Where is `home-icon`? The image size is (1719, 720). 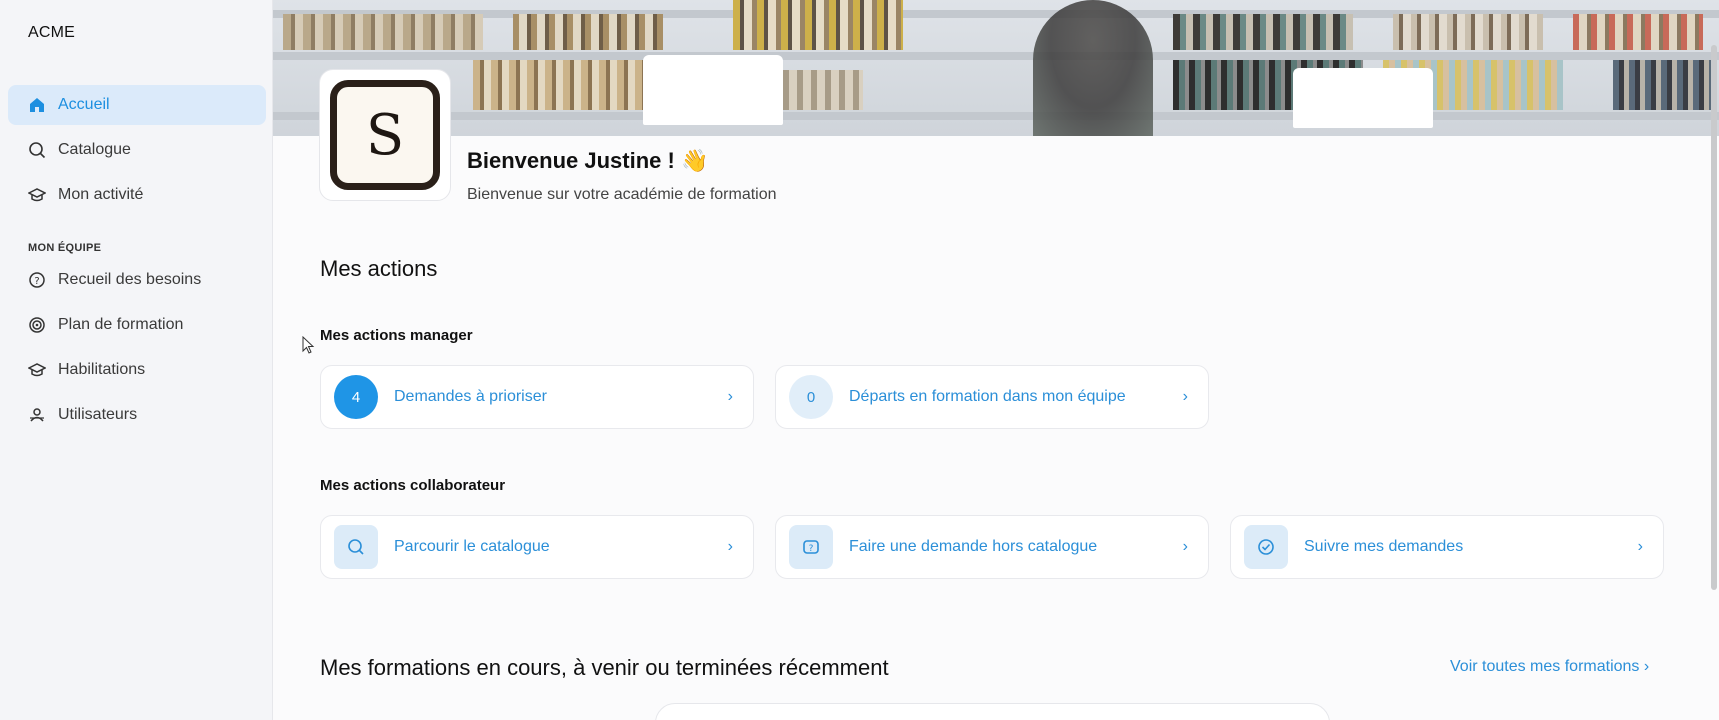 home-icon is located at coordinates (37, 105).